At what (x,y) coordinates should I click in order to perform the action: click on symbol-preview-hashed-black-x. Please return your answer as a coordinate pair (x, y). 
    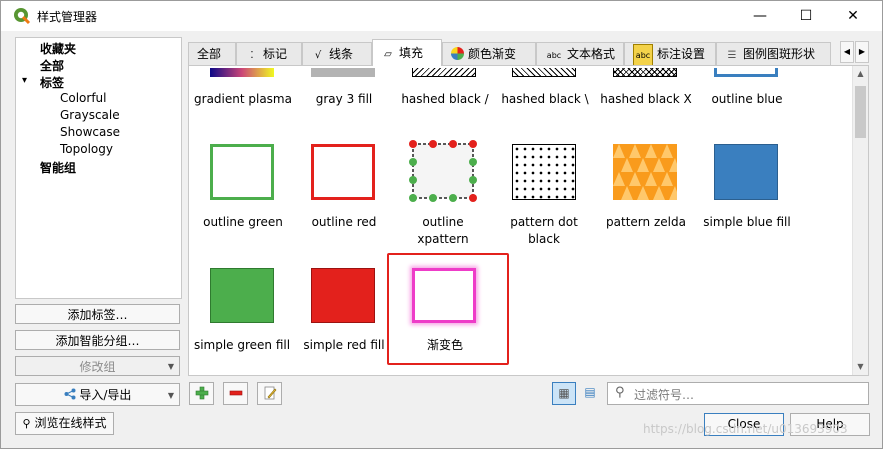
    Looking at the image, I should click on (645, 72).